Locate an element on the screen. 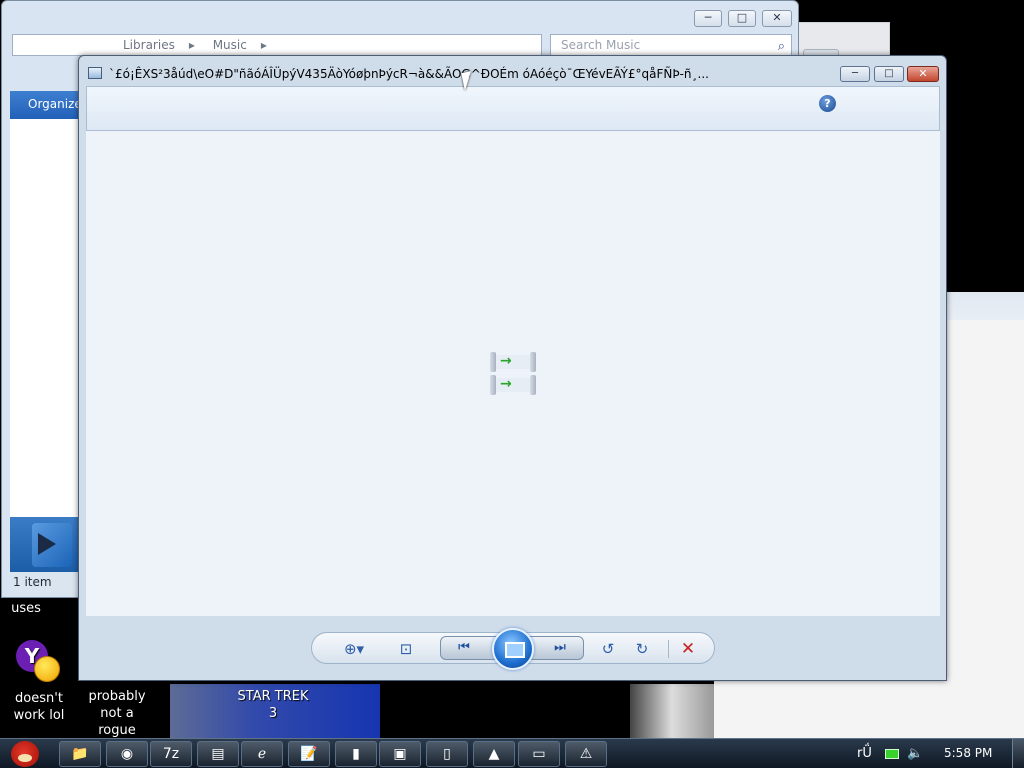 The image size is (1024, 768). taskbar-window-button: ▭ is located at coordinates (539, 754).